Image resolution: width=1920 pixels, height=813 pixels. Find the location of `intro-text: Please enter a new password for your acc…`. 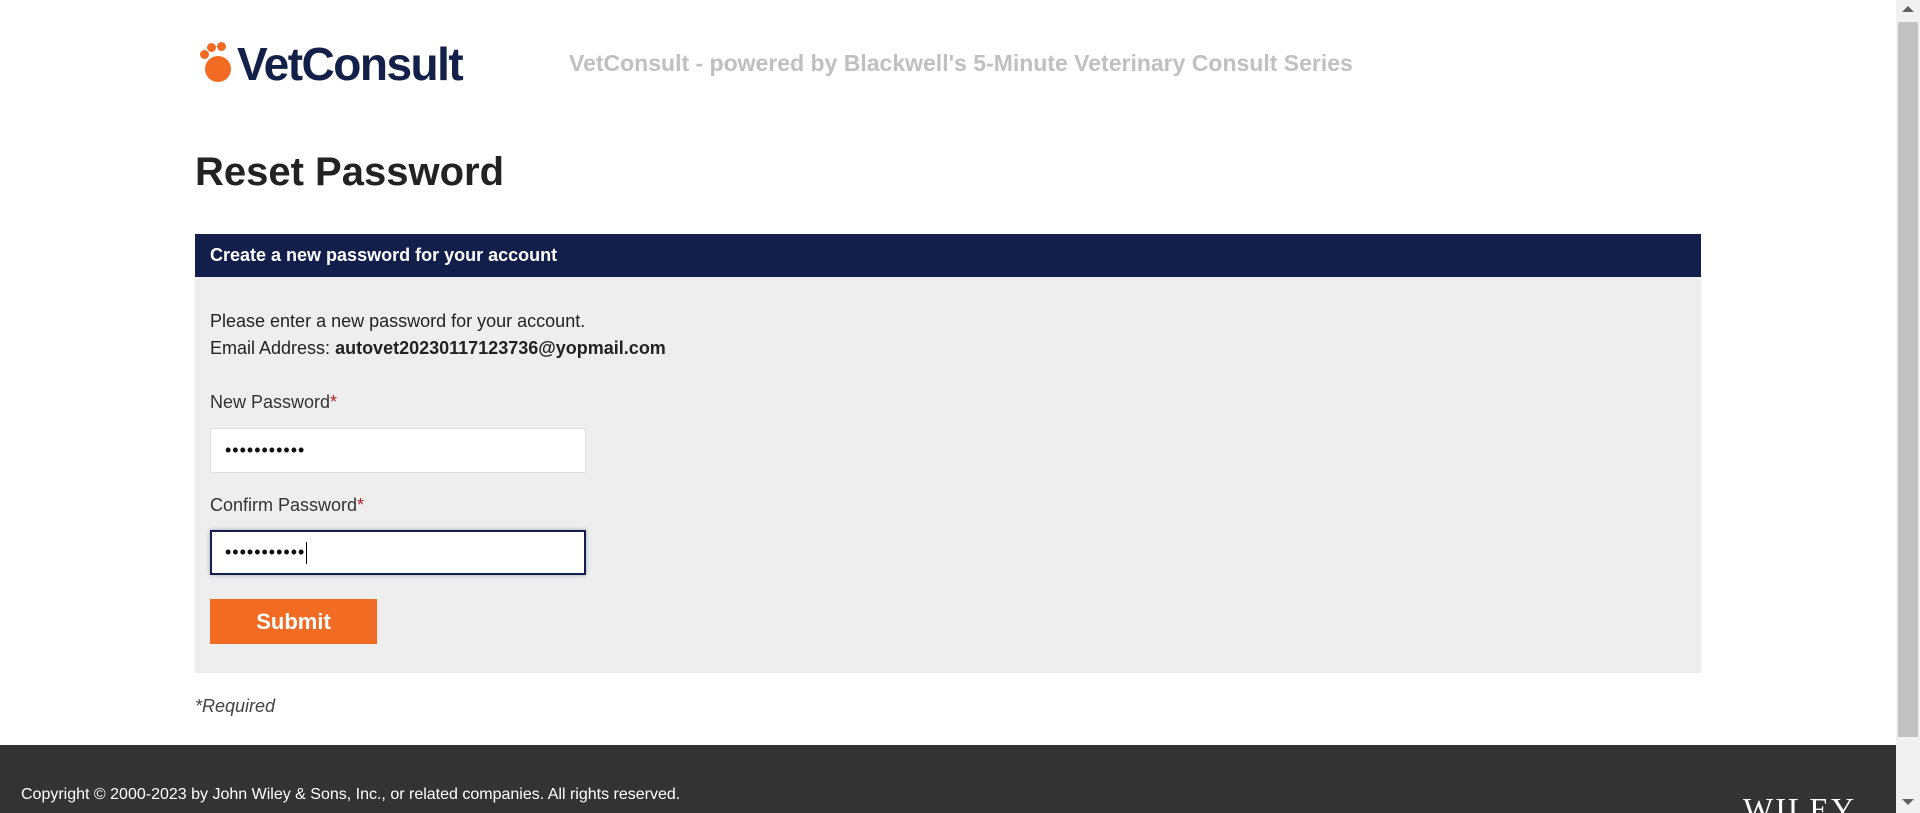

intro-text: Please enter a new password for your acc… is located at coordinates (438, 335).